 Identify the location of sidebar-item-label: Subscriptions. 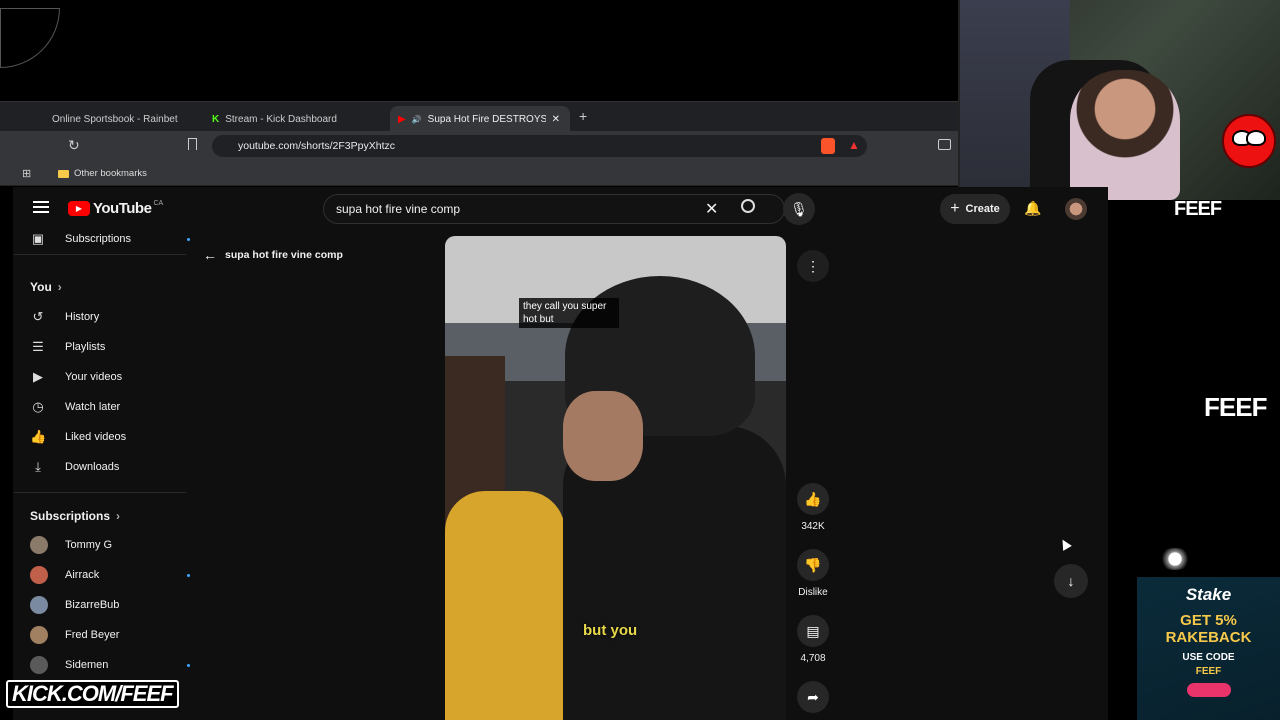
(98, 239).